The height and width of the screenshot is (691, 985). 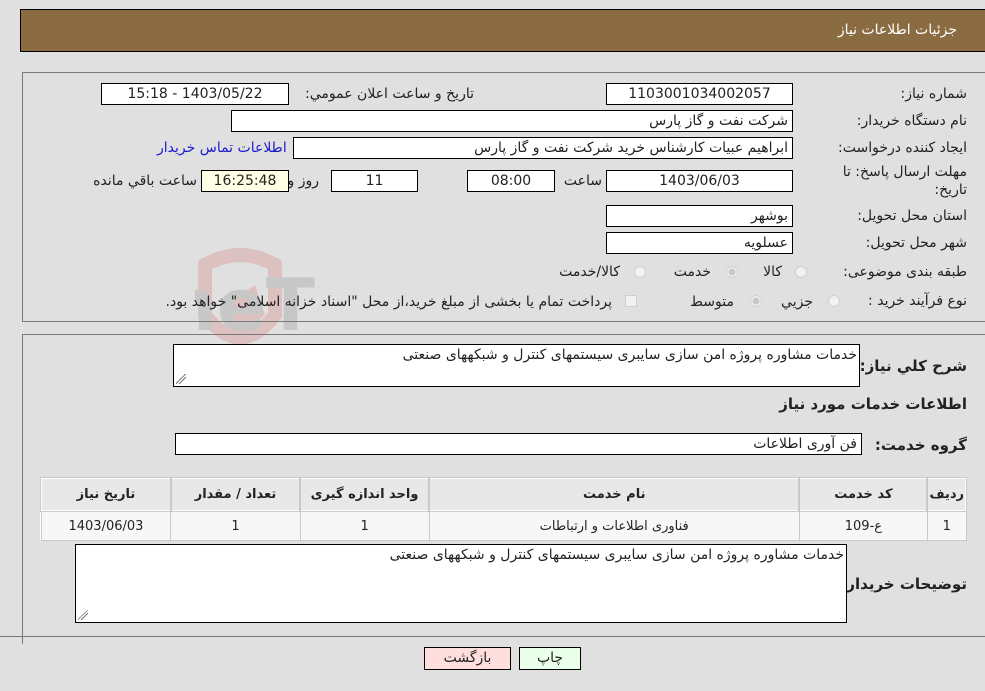 I want to click on category-radio-goods-service, so click(x=640, y=272).